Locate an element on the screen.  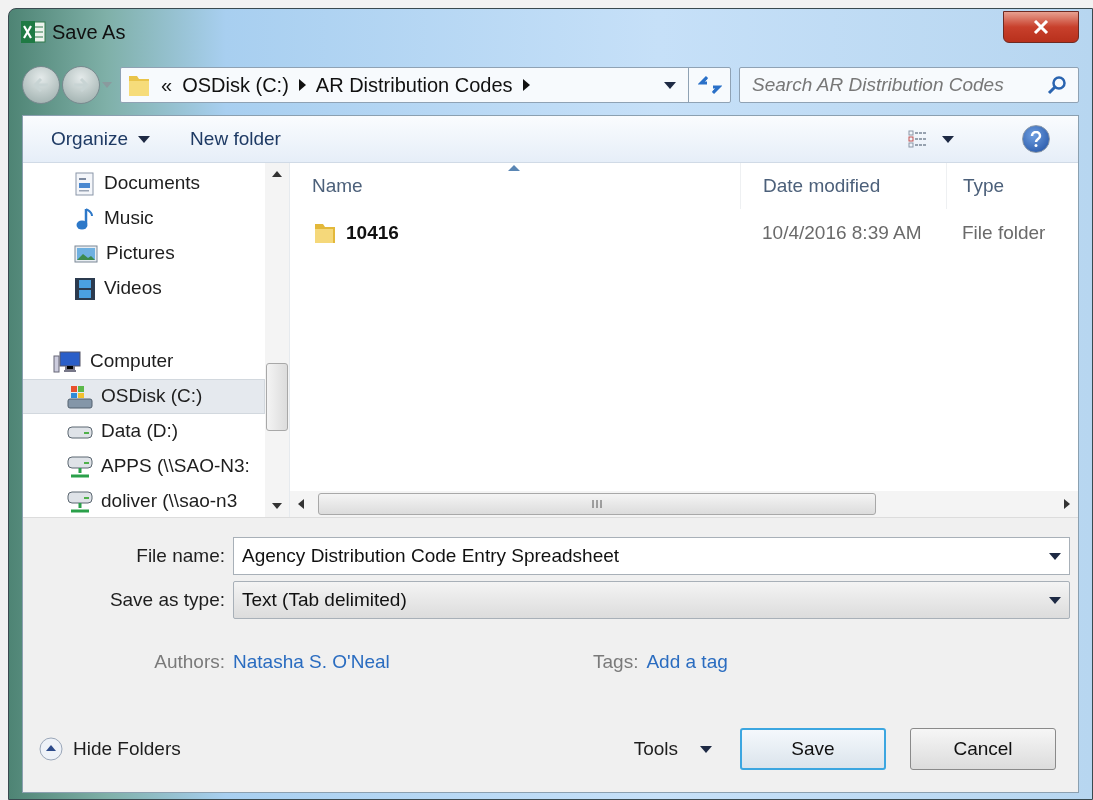
authors-label: Authors: is located at coordinates (189, 661).